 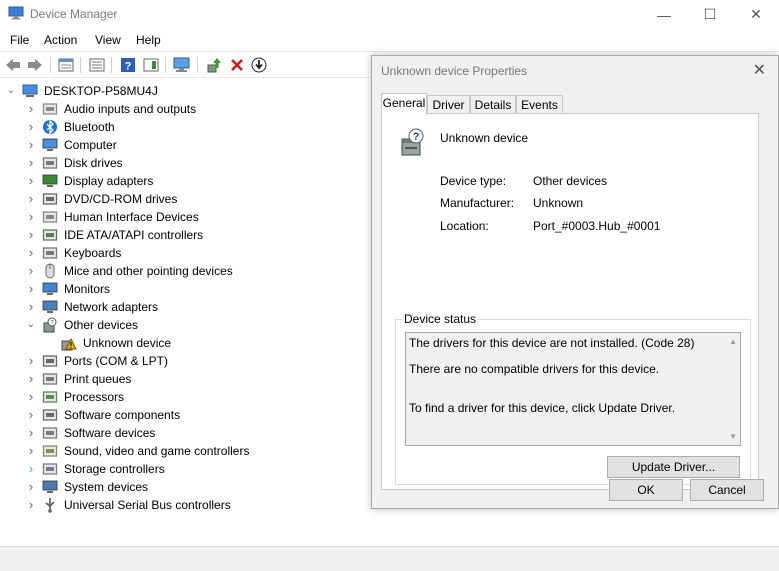 I want to click on tree-item-label: System devices, so click(x=106, y=487).